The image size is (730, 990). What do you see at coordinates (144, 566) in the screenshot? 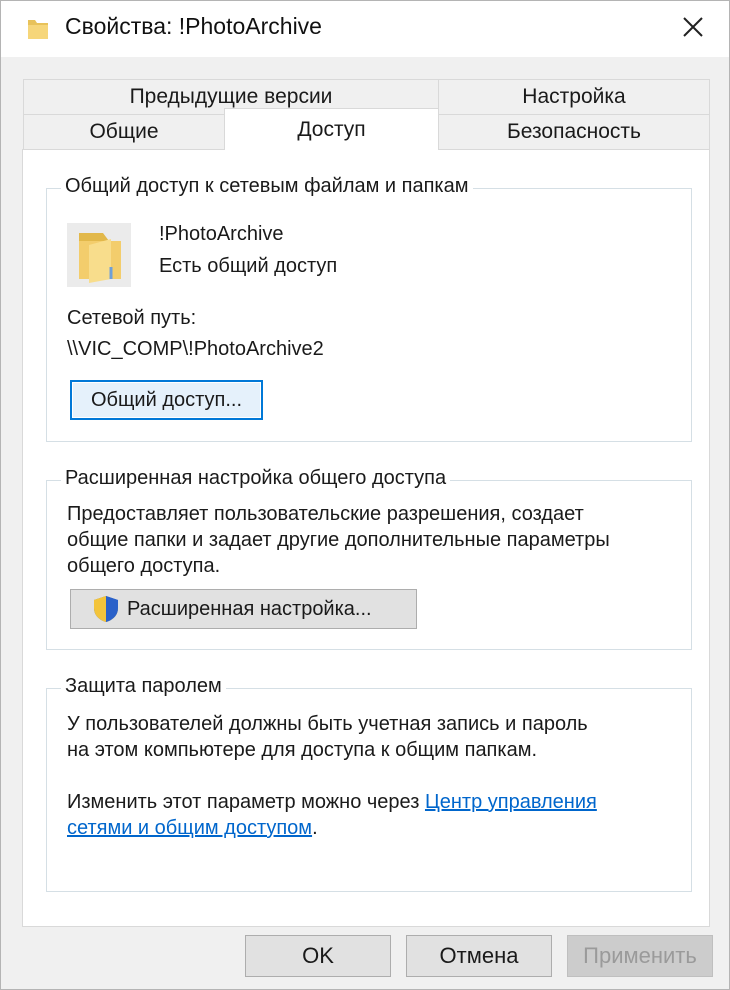
I see `advanced-sharing-desc-line3: общего доступа.` at bounding box center [144, 566].